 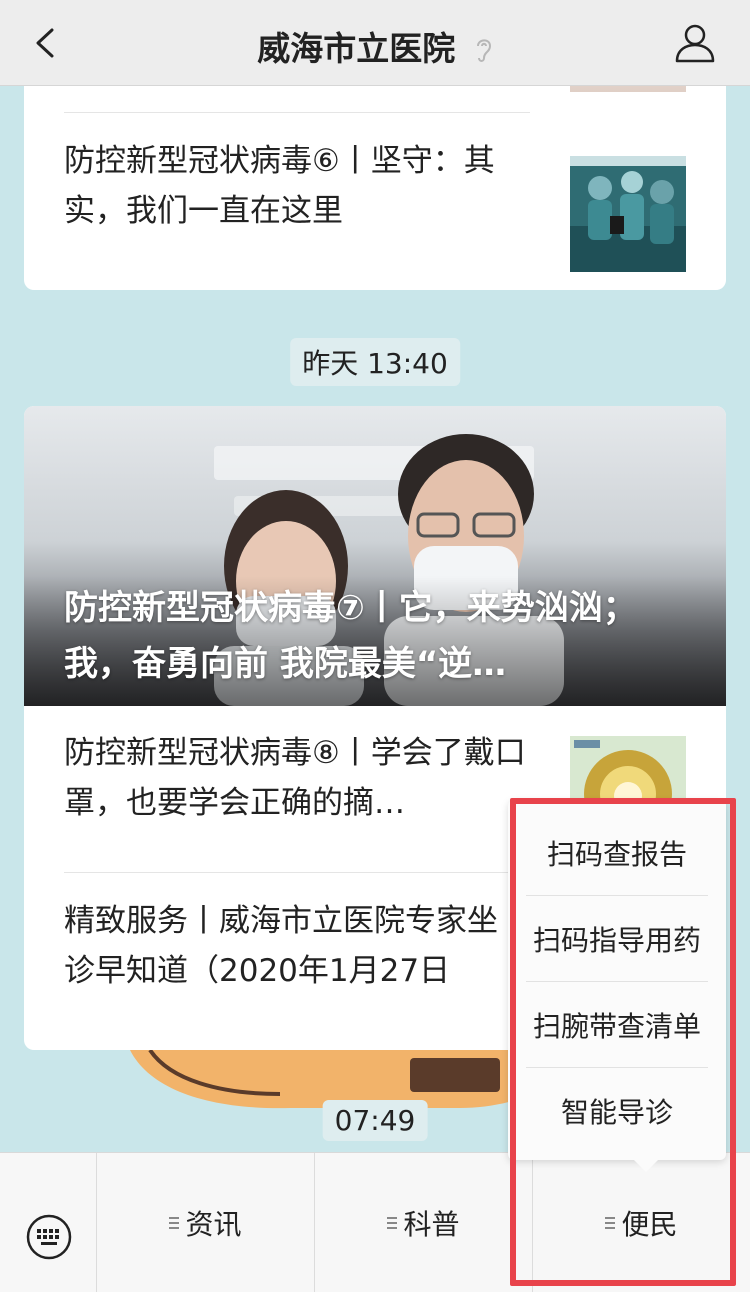 What do you see at coordinates (628, 214) in the screenshot?
I see `surgery-thumbnail` at bounding box center [628, 214].